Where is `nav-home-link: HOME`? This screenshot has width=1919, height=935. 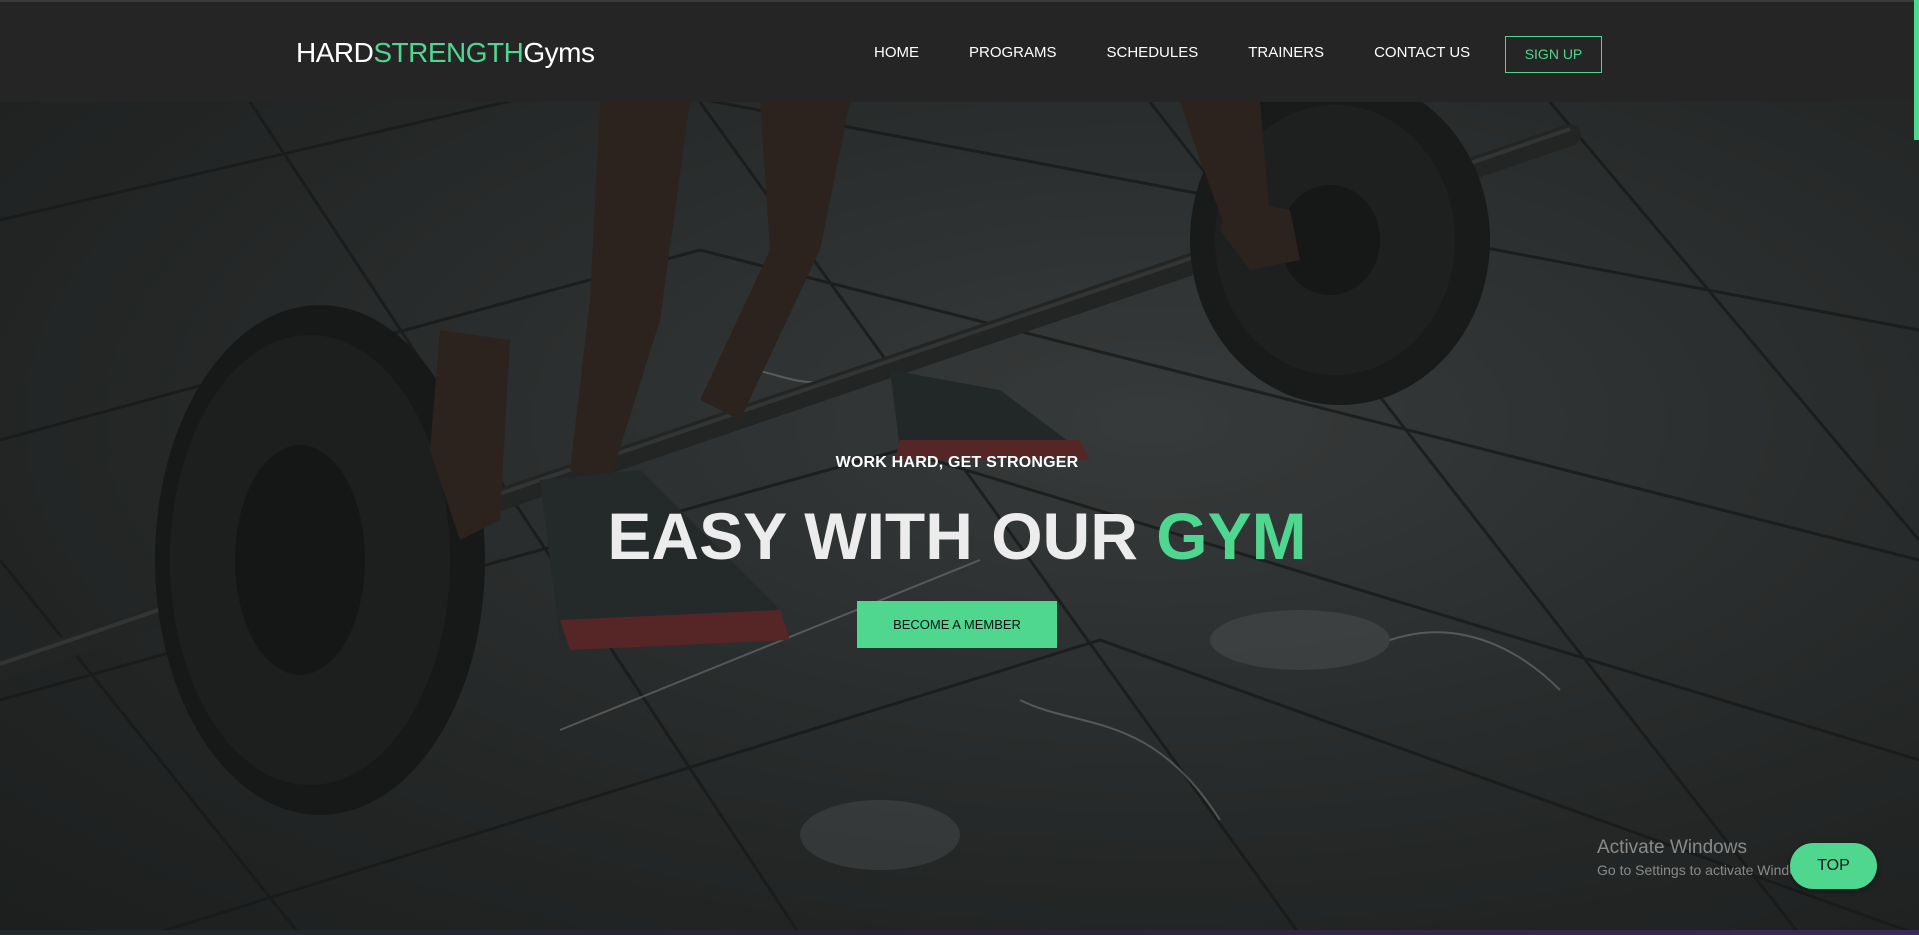 nav-home-link: HOME is located at coordinates (896, 53).